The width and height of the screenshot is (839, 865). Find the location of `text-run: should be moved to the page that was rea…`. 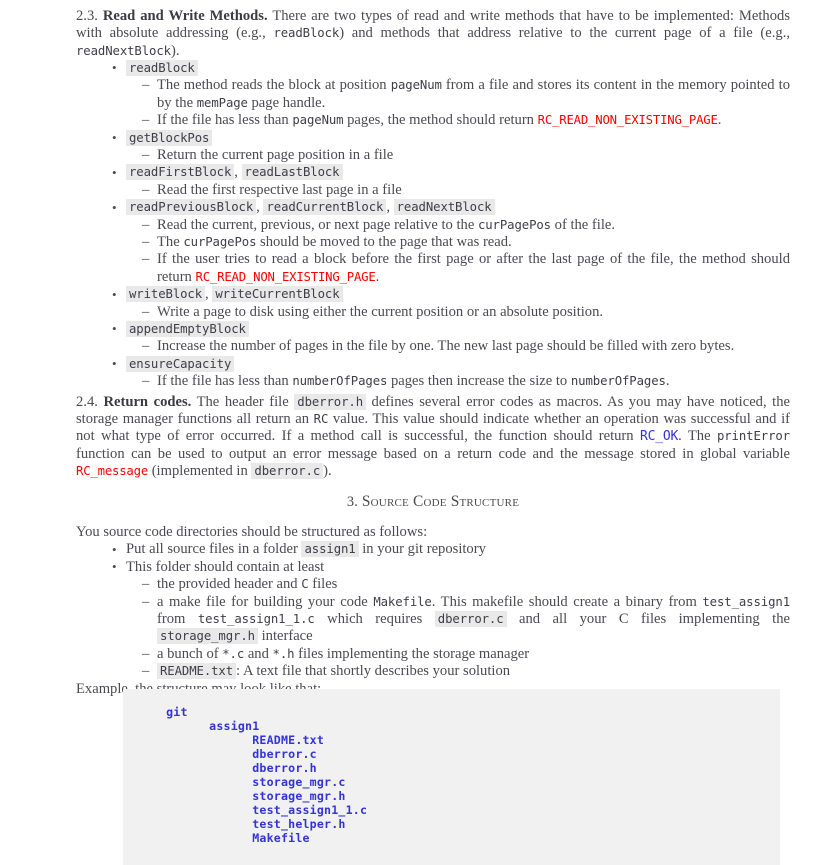

text-run: should be moved to the page that was rea… is located at coordinates (384, 241).